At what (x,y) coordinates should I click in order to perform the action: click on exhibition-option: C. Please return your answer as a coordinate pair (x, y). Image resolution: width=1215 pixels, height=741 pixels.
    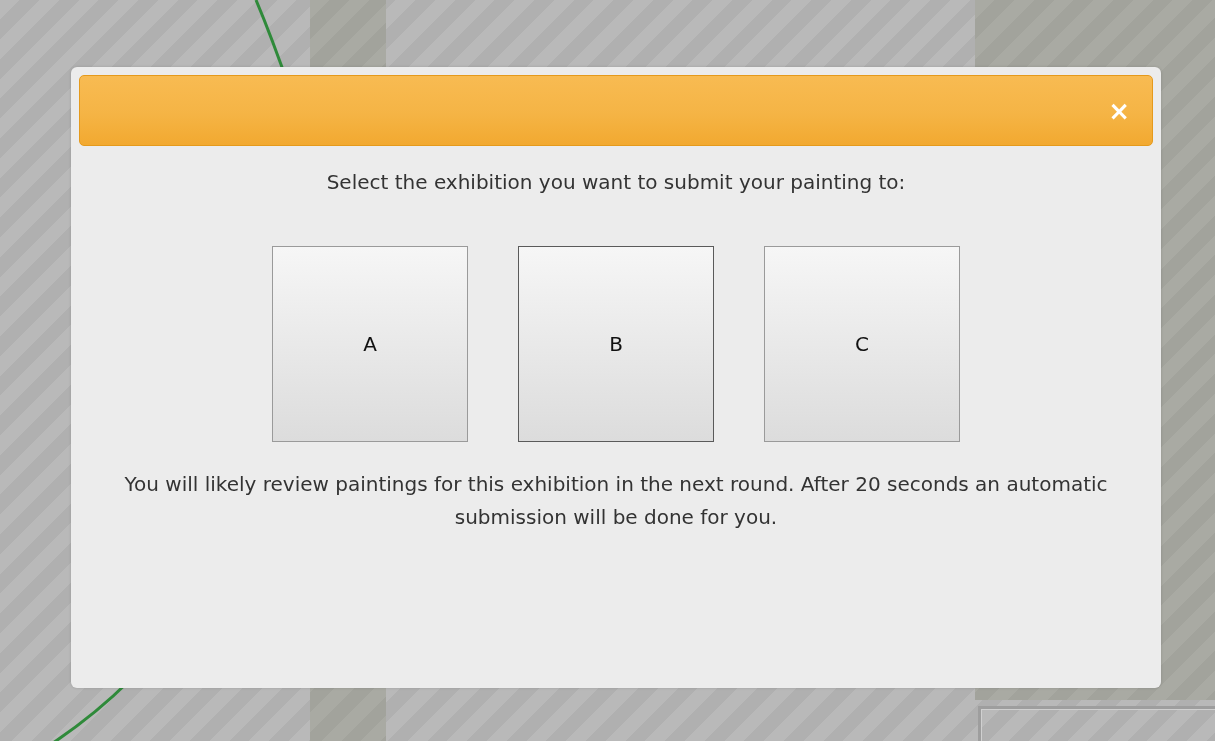
    Looking at the image, I should click on (862, 344).